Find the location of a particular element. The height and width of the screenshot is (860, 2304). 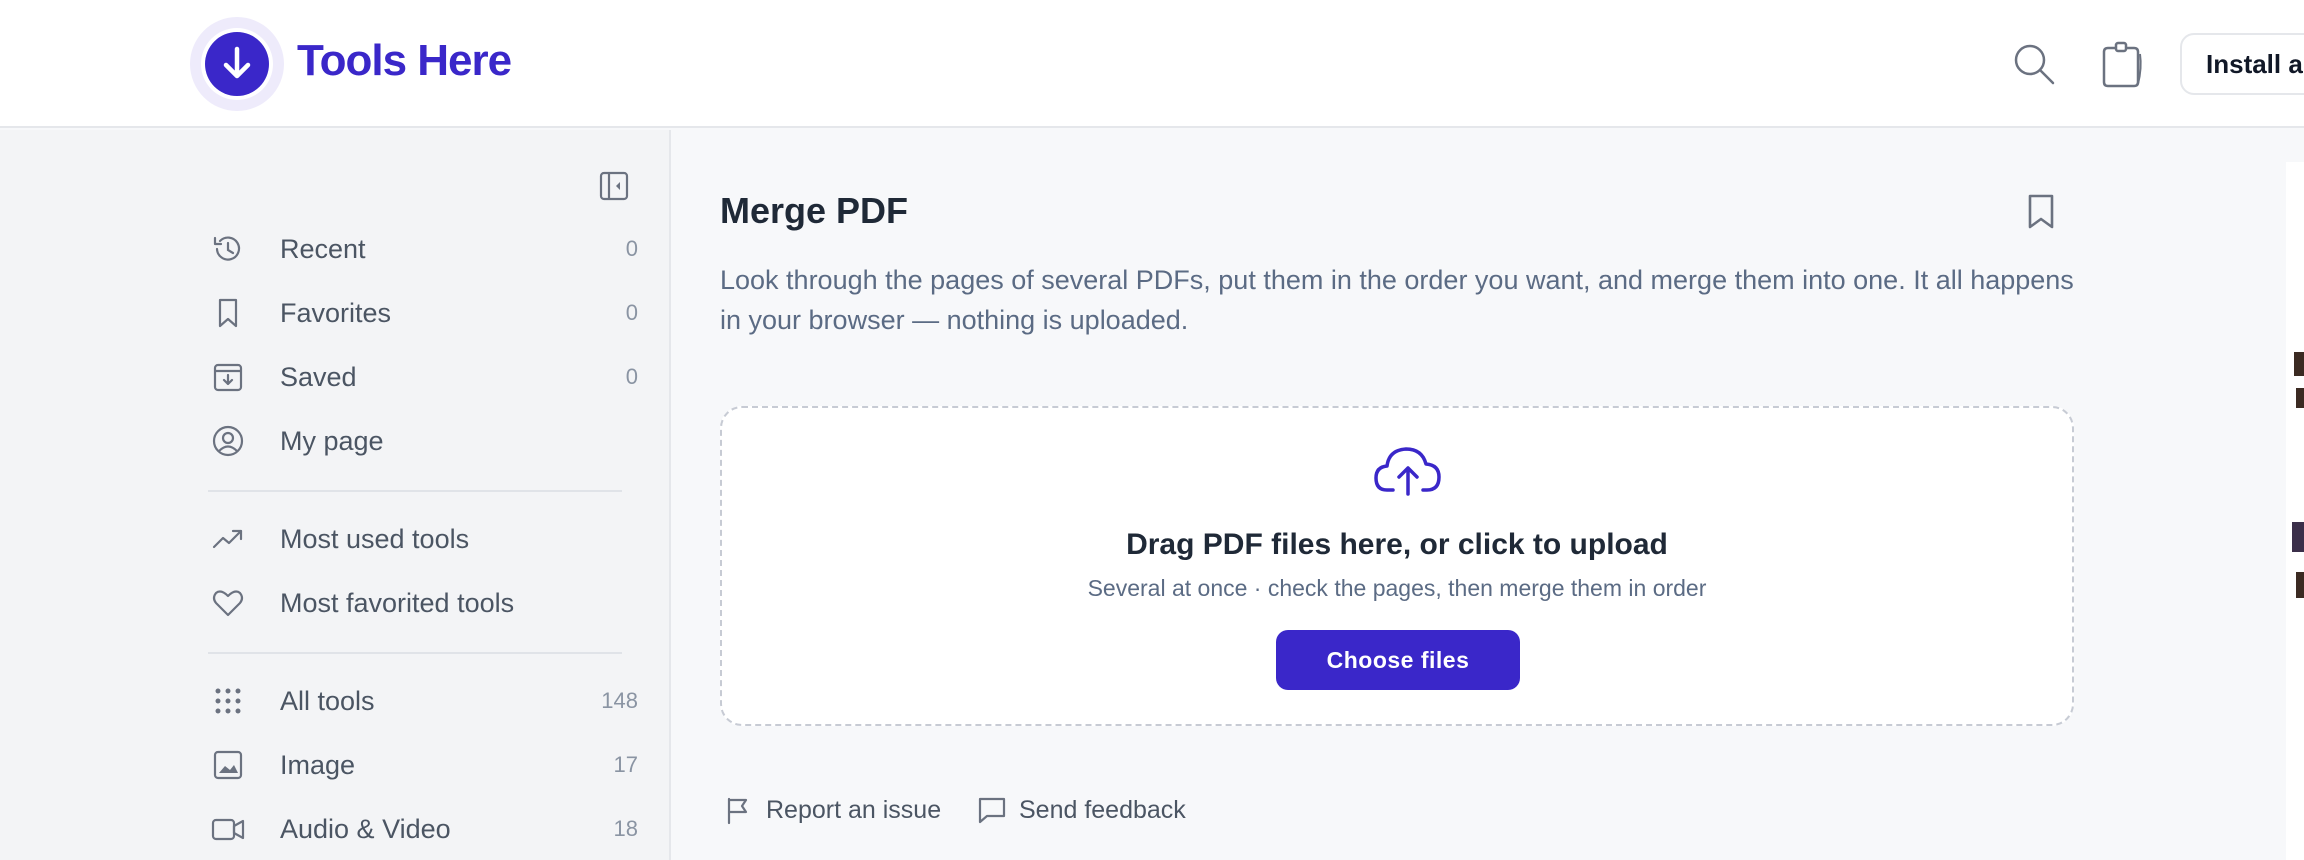

sidebar-item-saved: Saved 0 is located at coordinates (423, 377).